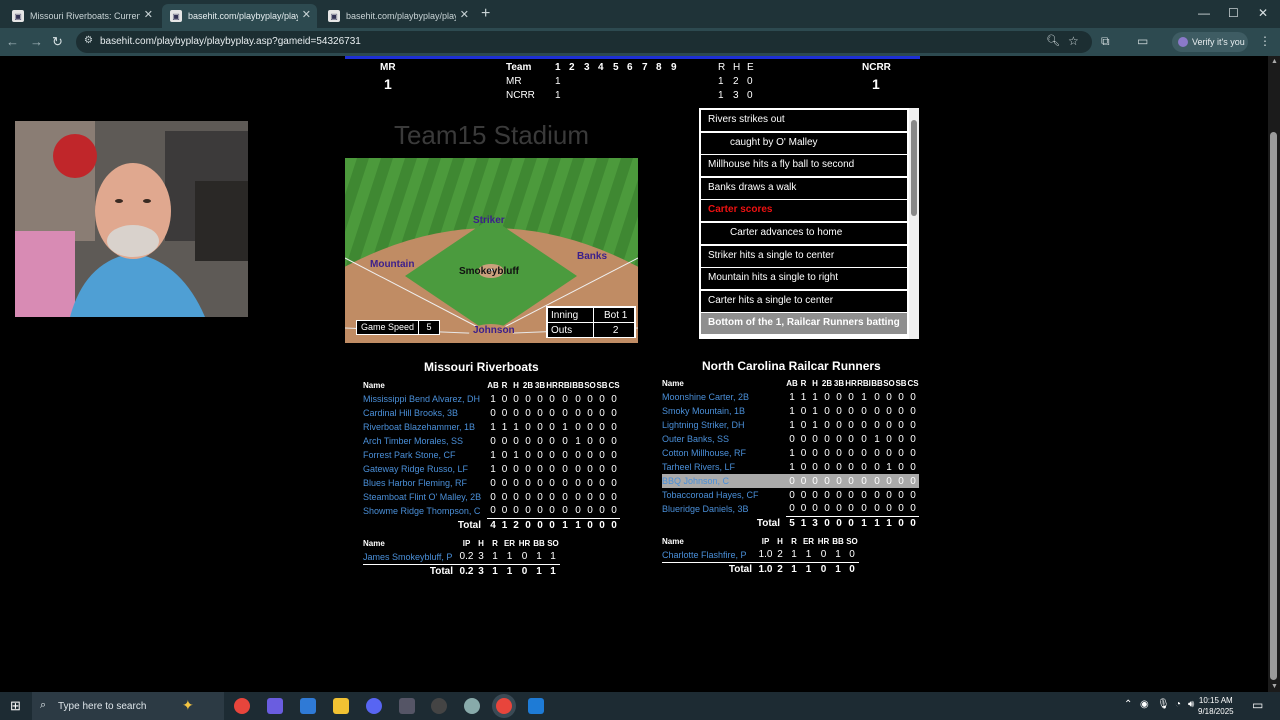 This screenshot has width=1280, height=720. I want to click on notifications-icon: ▭, so click(1257, 705).